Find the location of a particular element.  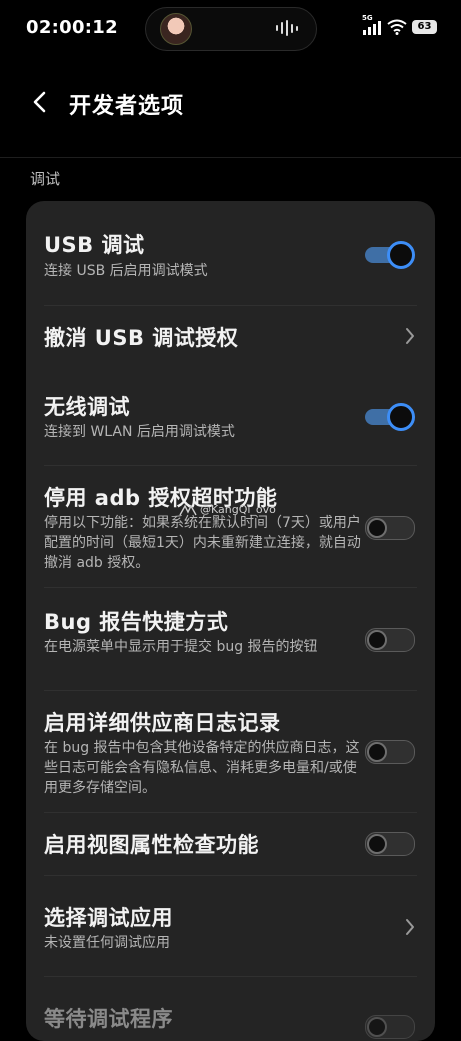

cellular-signal-icon: 5G is located at coordinates (372, 24).